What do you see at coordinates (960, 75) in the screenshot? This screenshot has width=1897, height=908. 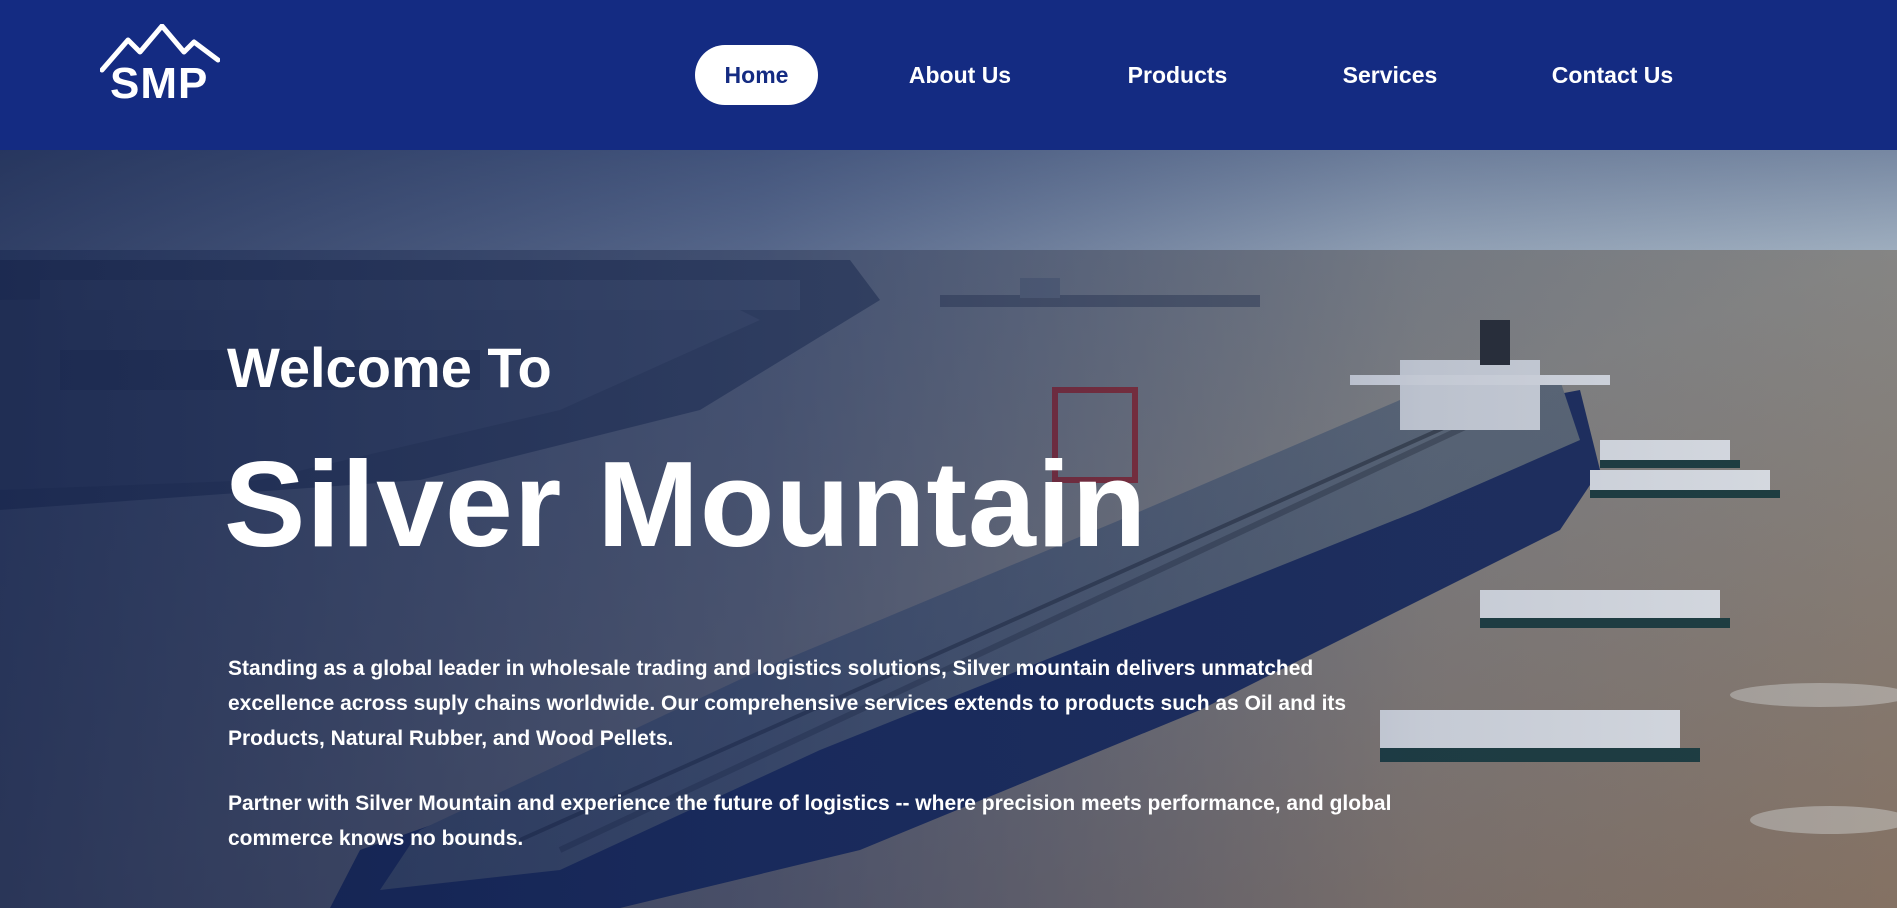 I see `nav-about-us: About Us` at bounding box center [960, 75].